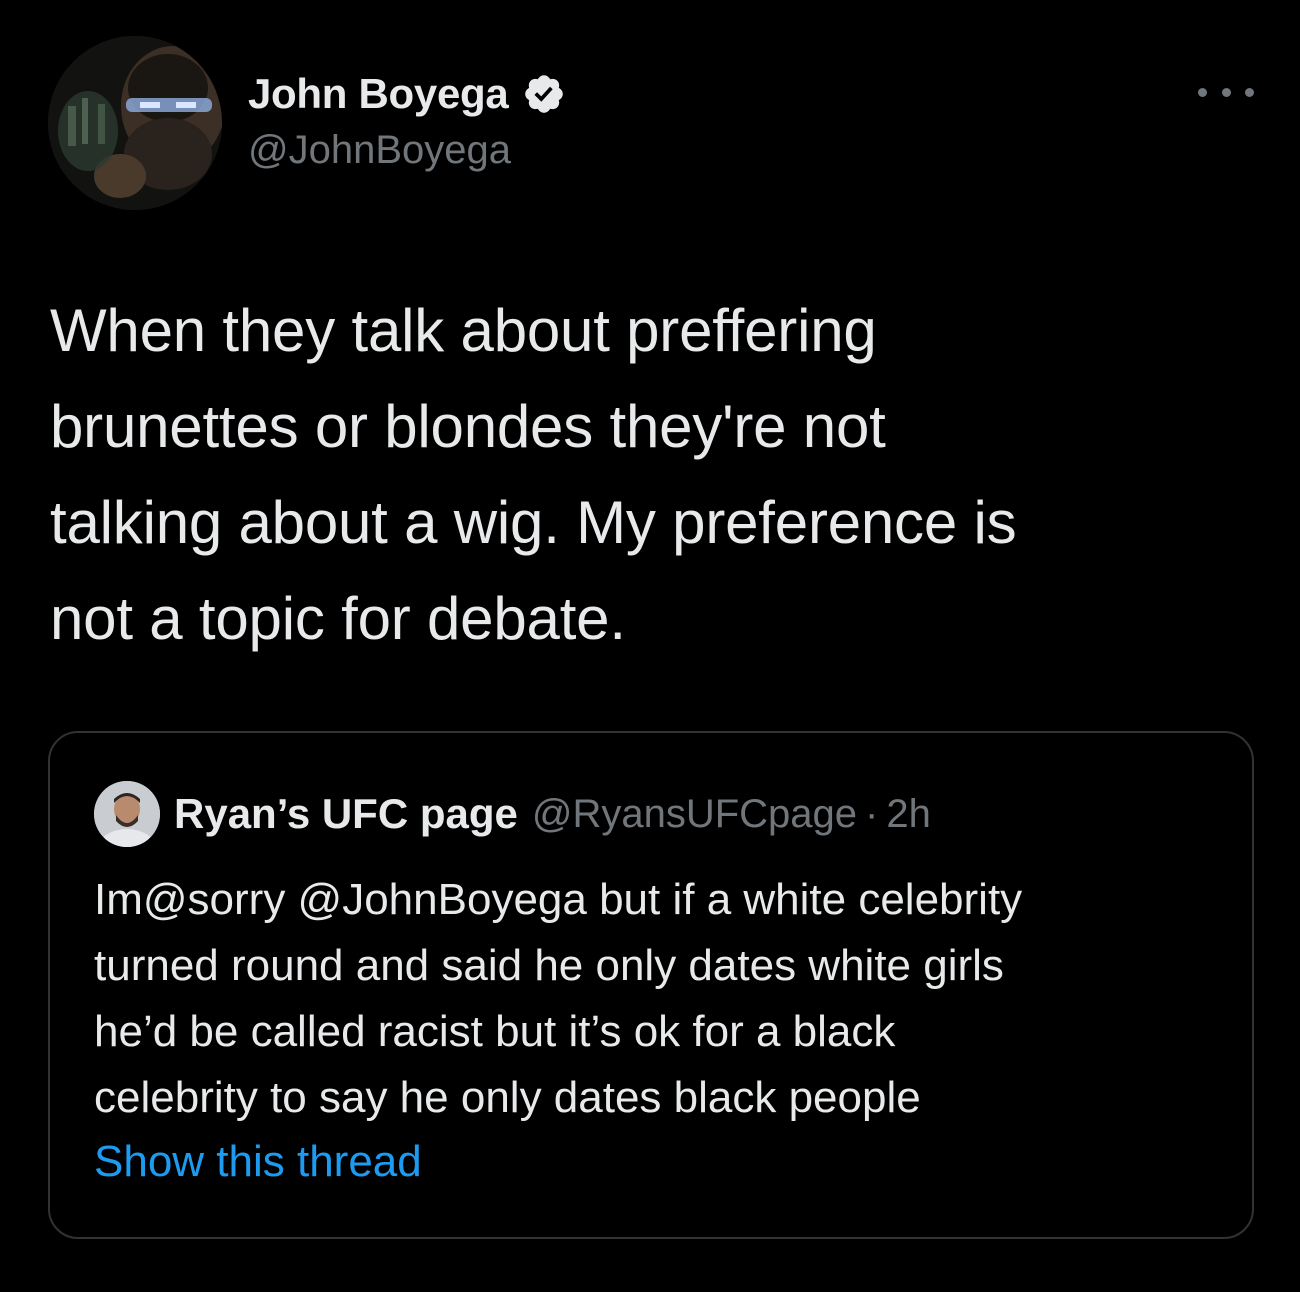  I want to click on author-handle: @JohnBoyega, so click(379, 150).